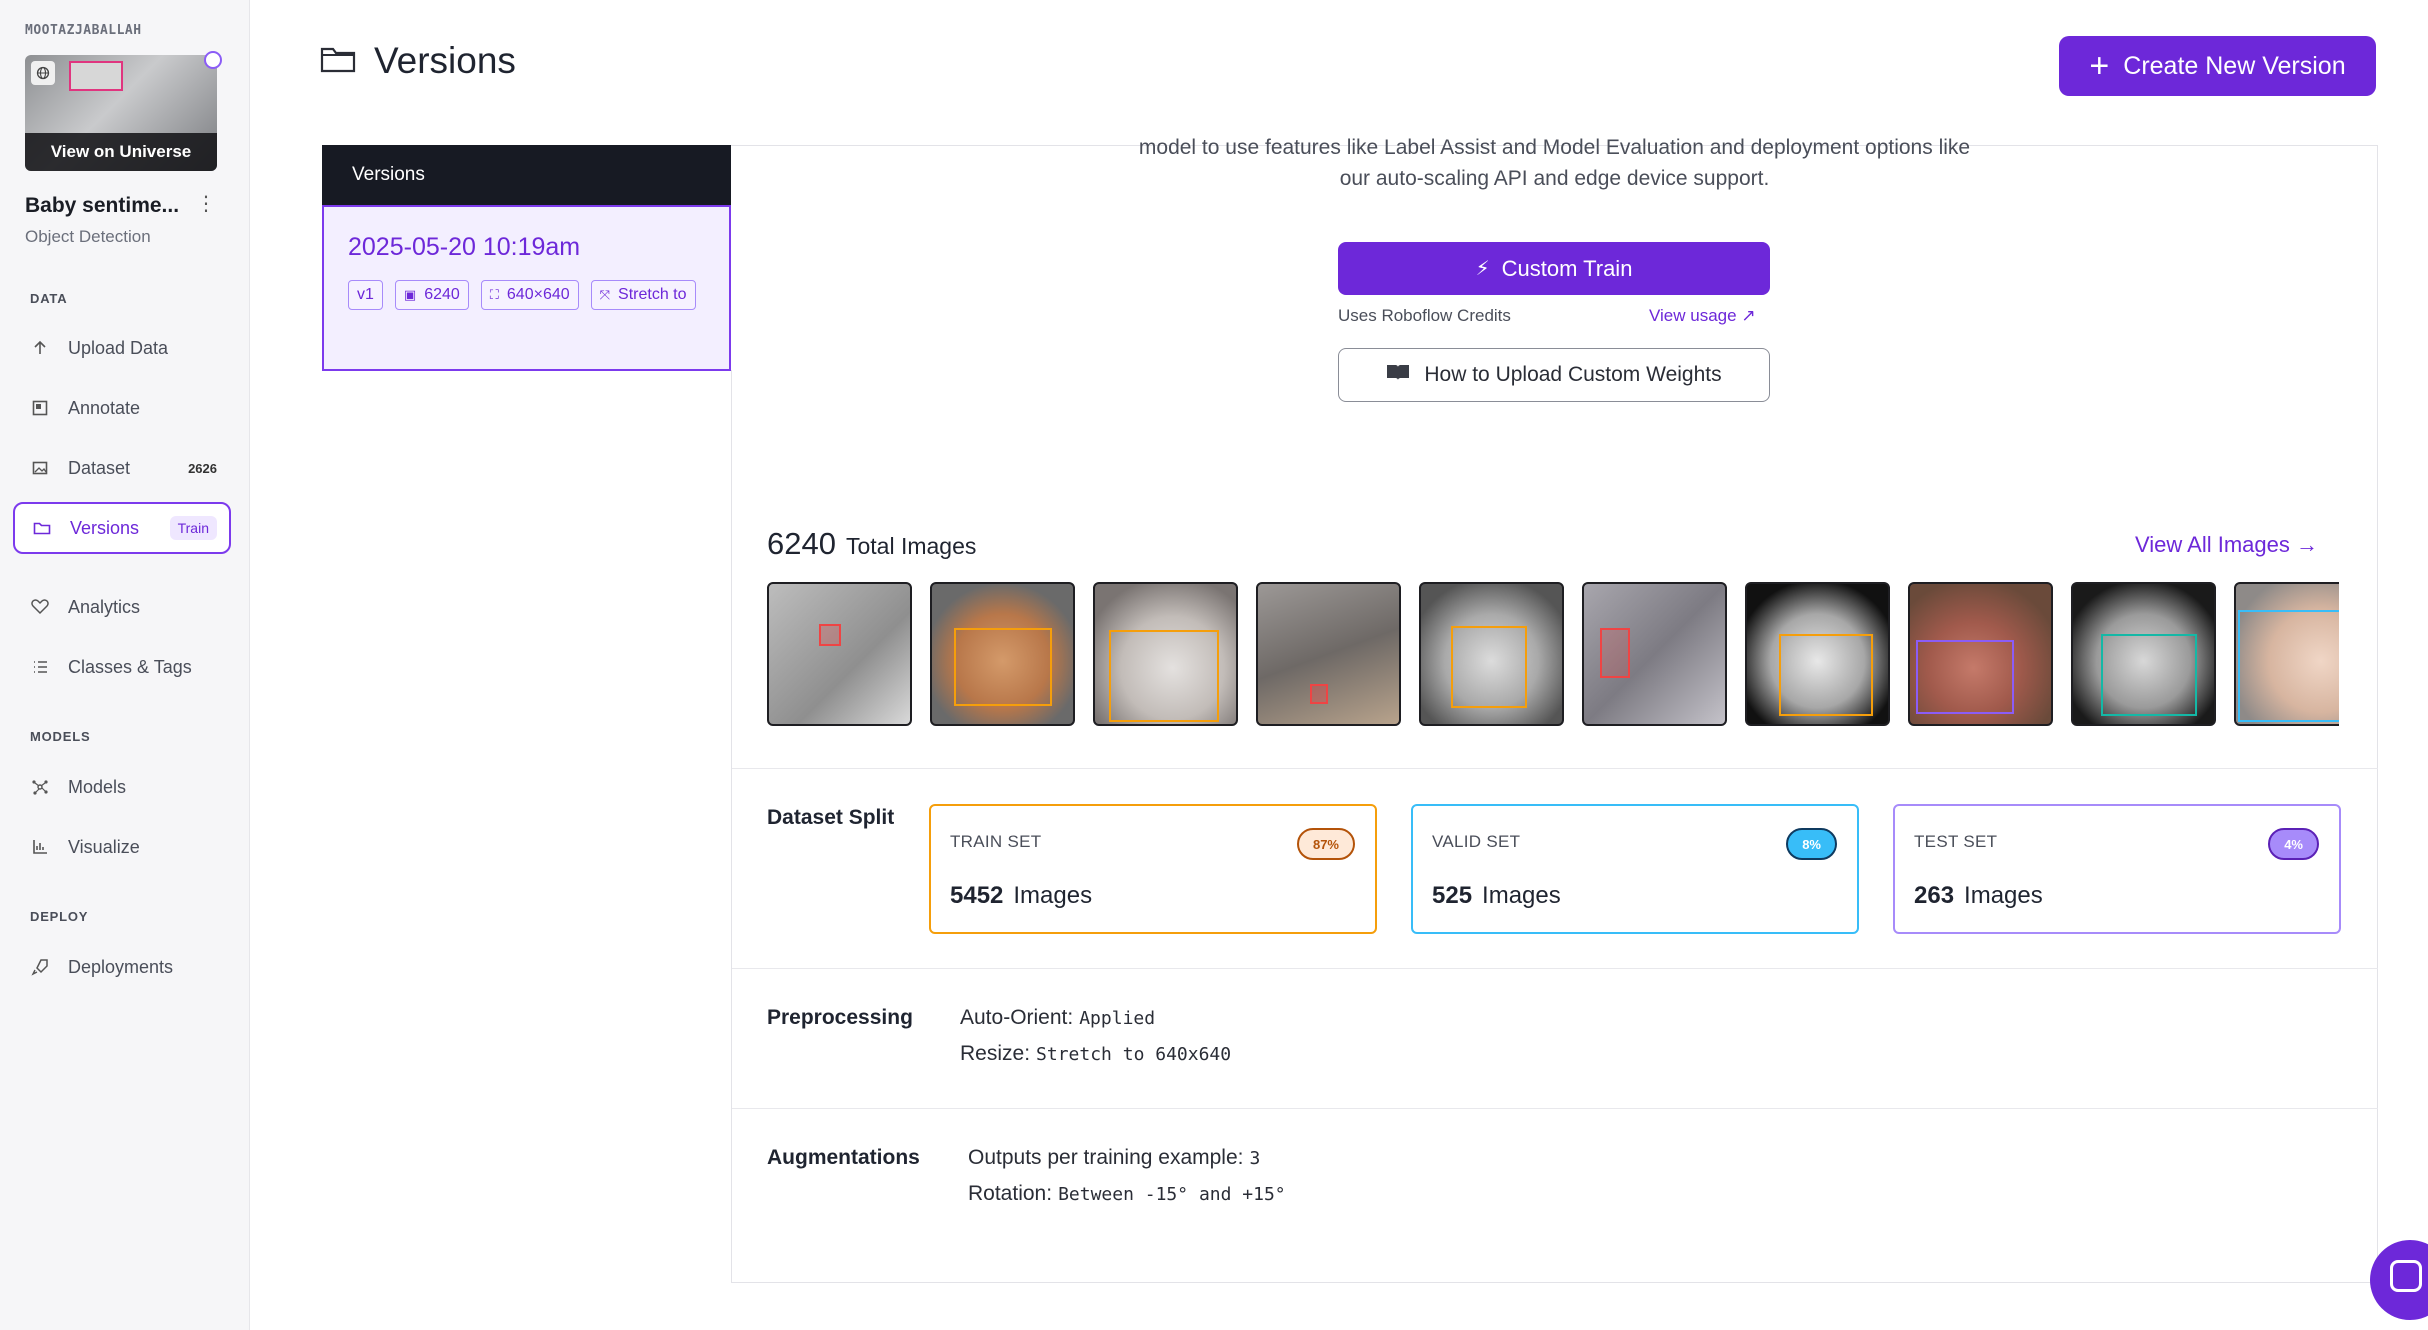  Describe the element at coordinates (206, 206) in the screenshot. I see `more-options-icon: ⋮` at that location.